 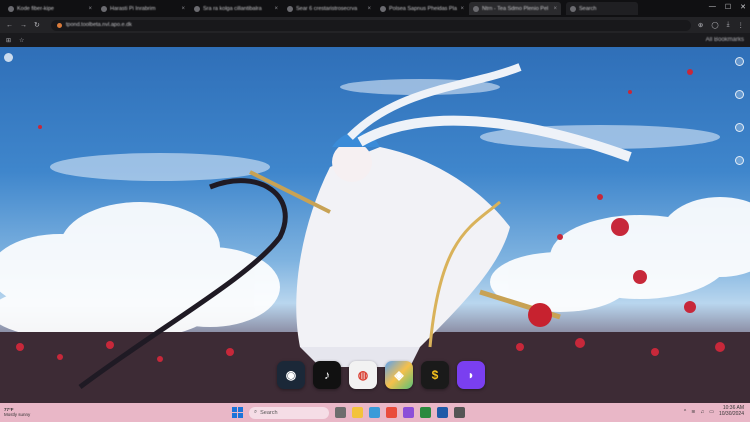 I want to click on tab-search: Search, so click(x=602, y=8).